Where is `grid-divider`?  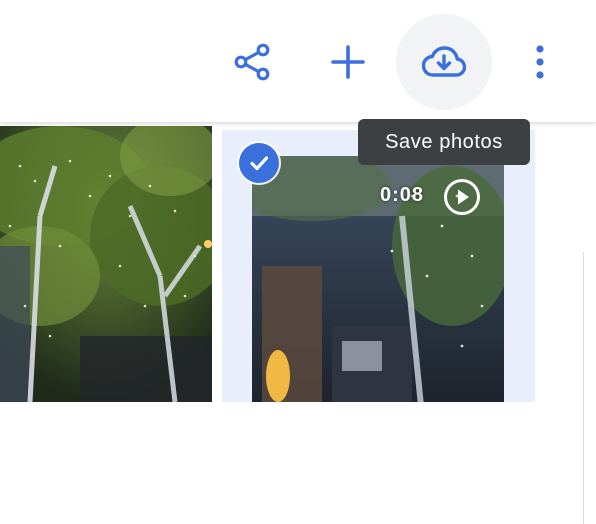 grid-divider is located at coordinates (583, 388).